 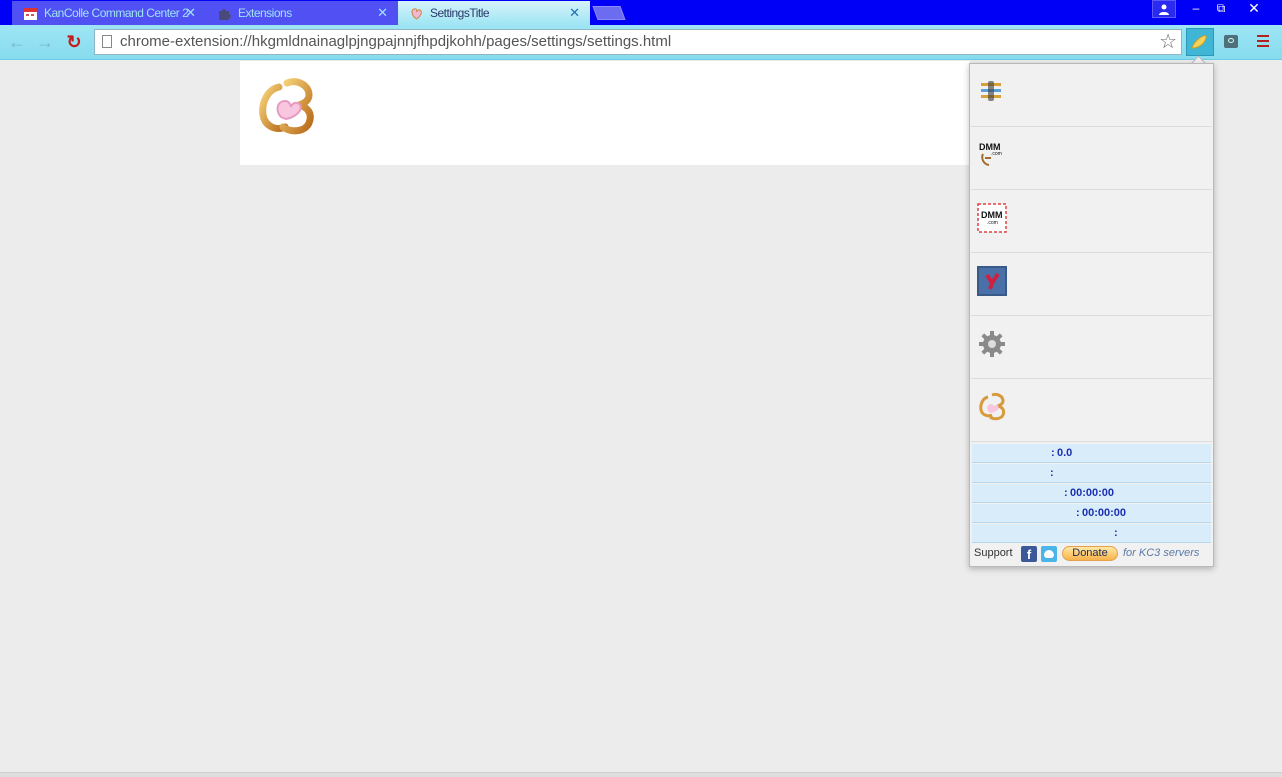 I want to click on reload-button: ↻, so click(x=74, y=42).